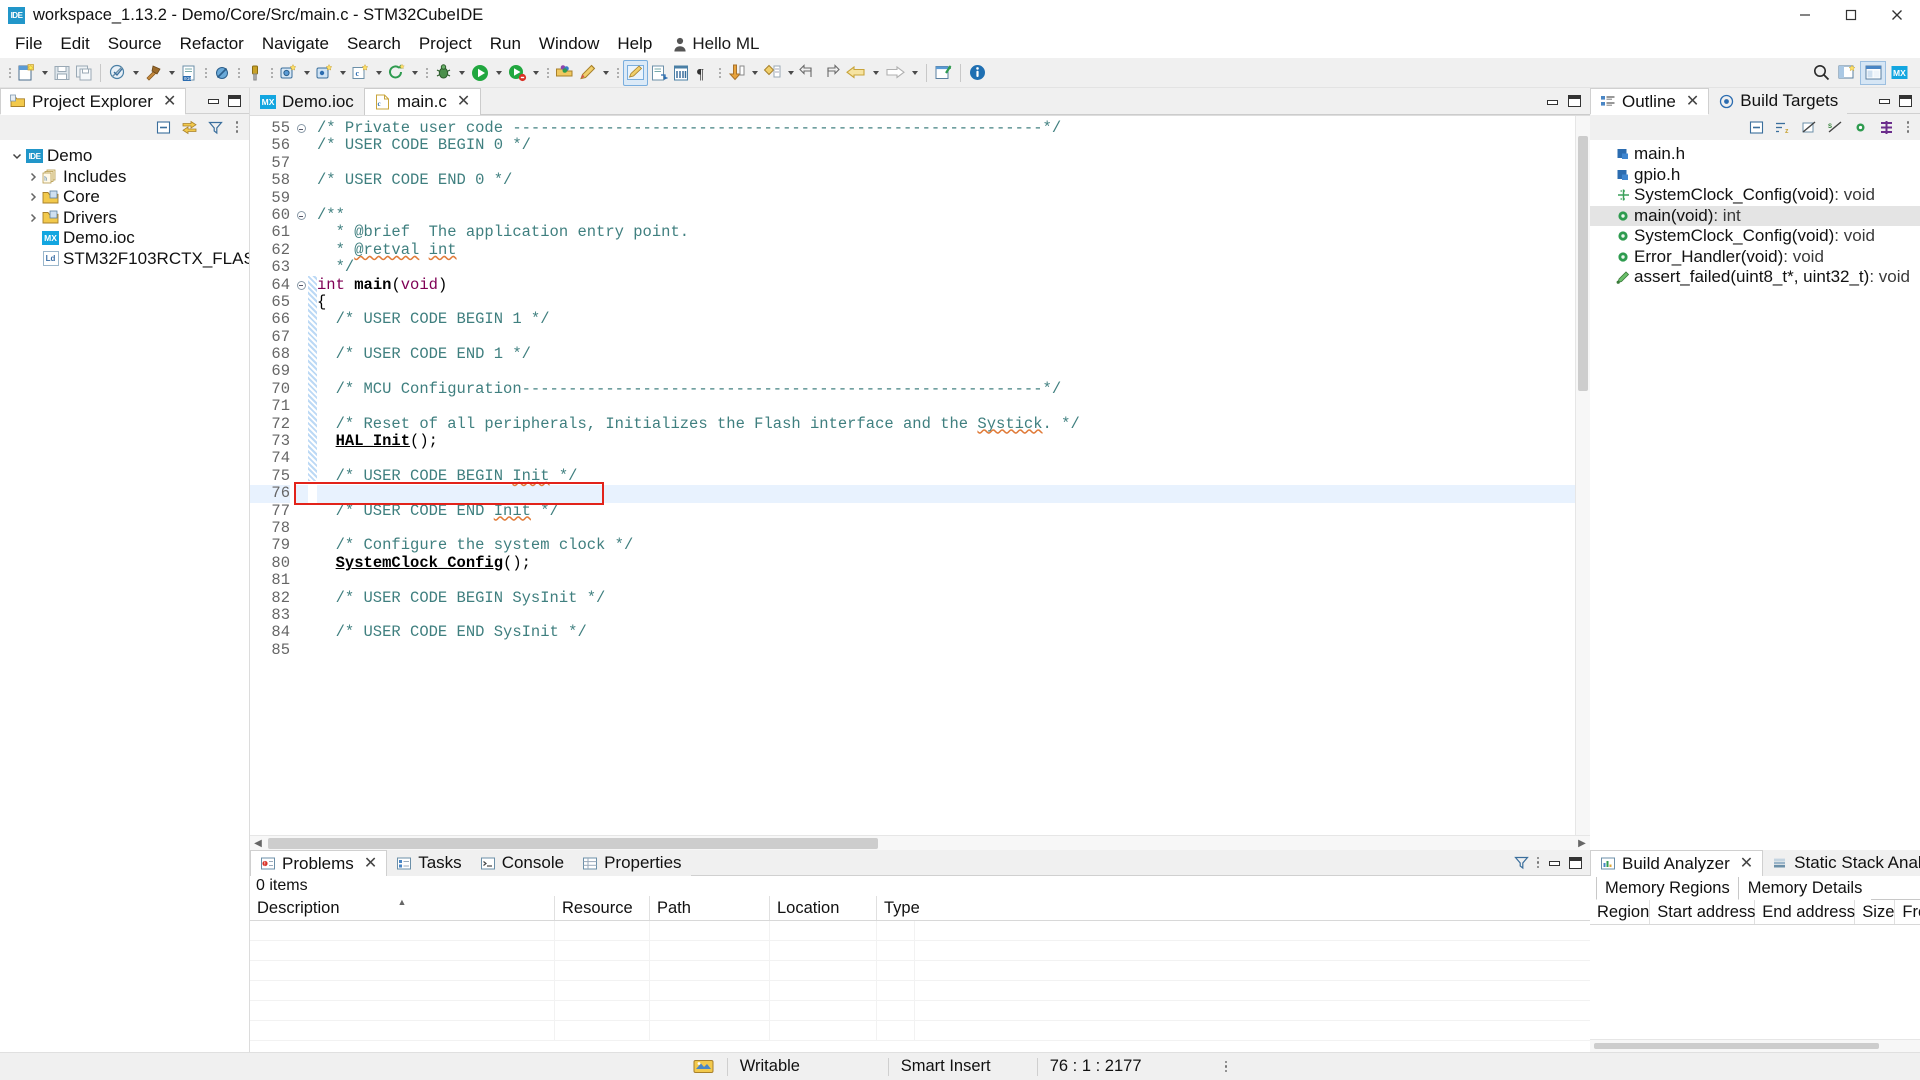 Image resolution: width=1920 pixels, height=1080 pixels. I want to click on code-line: {, so click(946, 302).